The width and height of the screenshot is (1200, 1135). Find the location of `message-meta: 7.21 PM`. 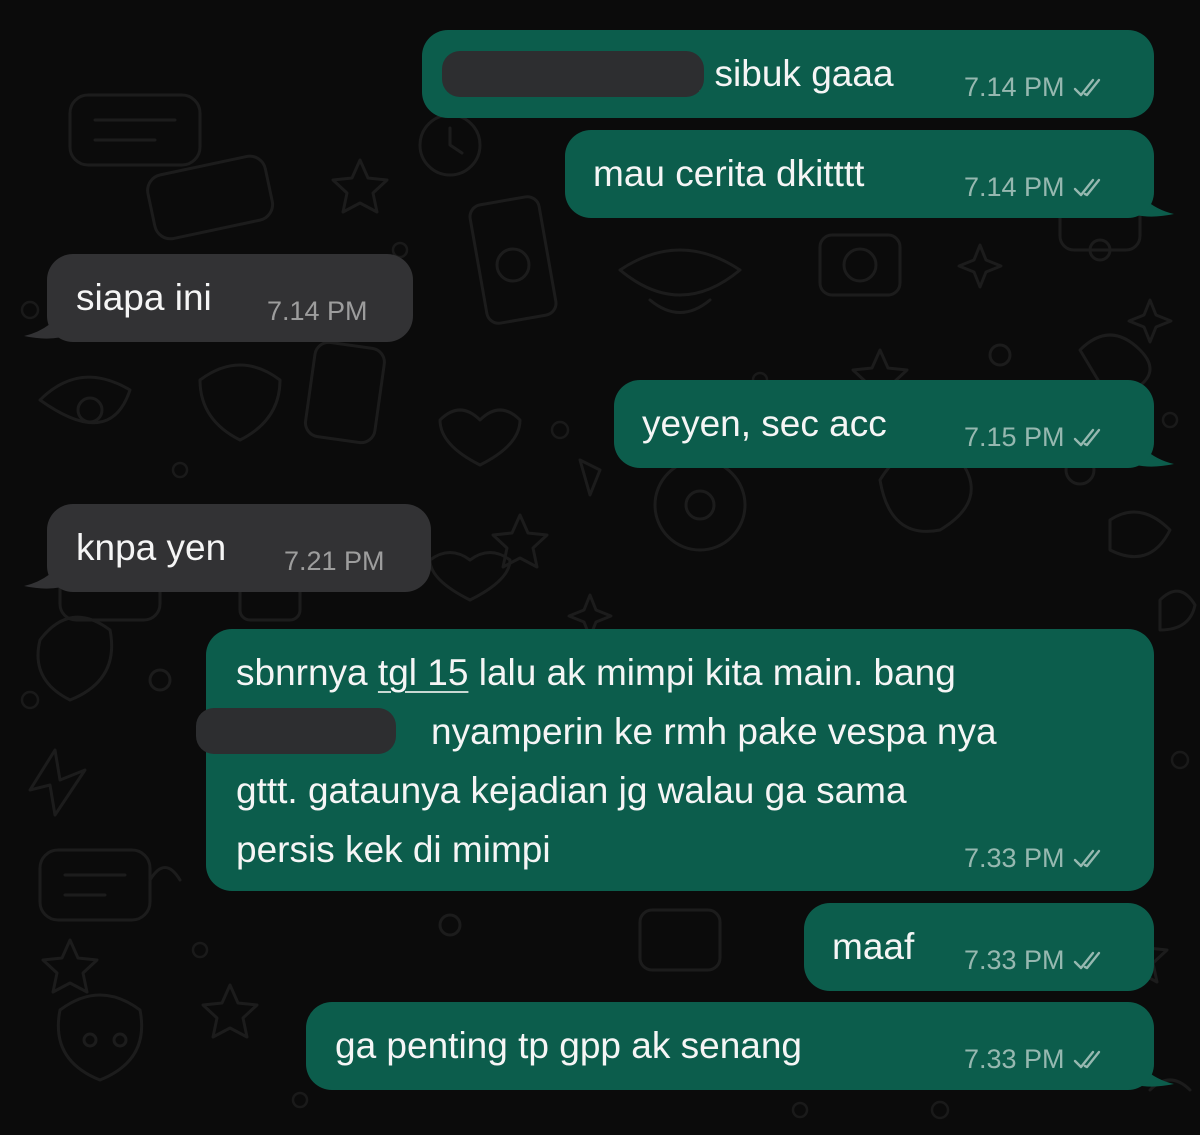

message-meta: 7.21 PM is located at coordinates (334, 561).